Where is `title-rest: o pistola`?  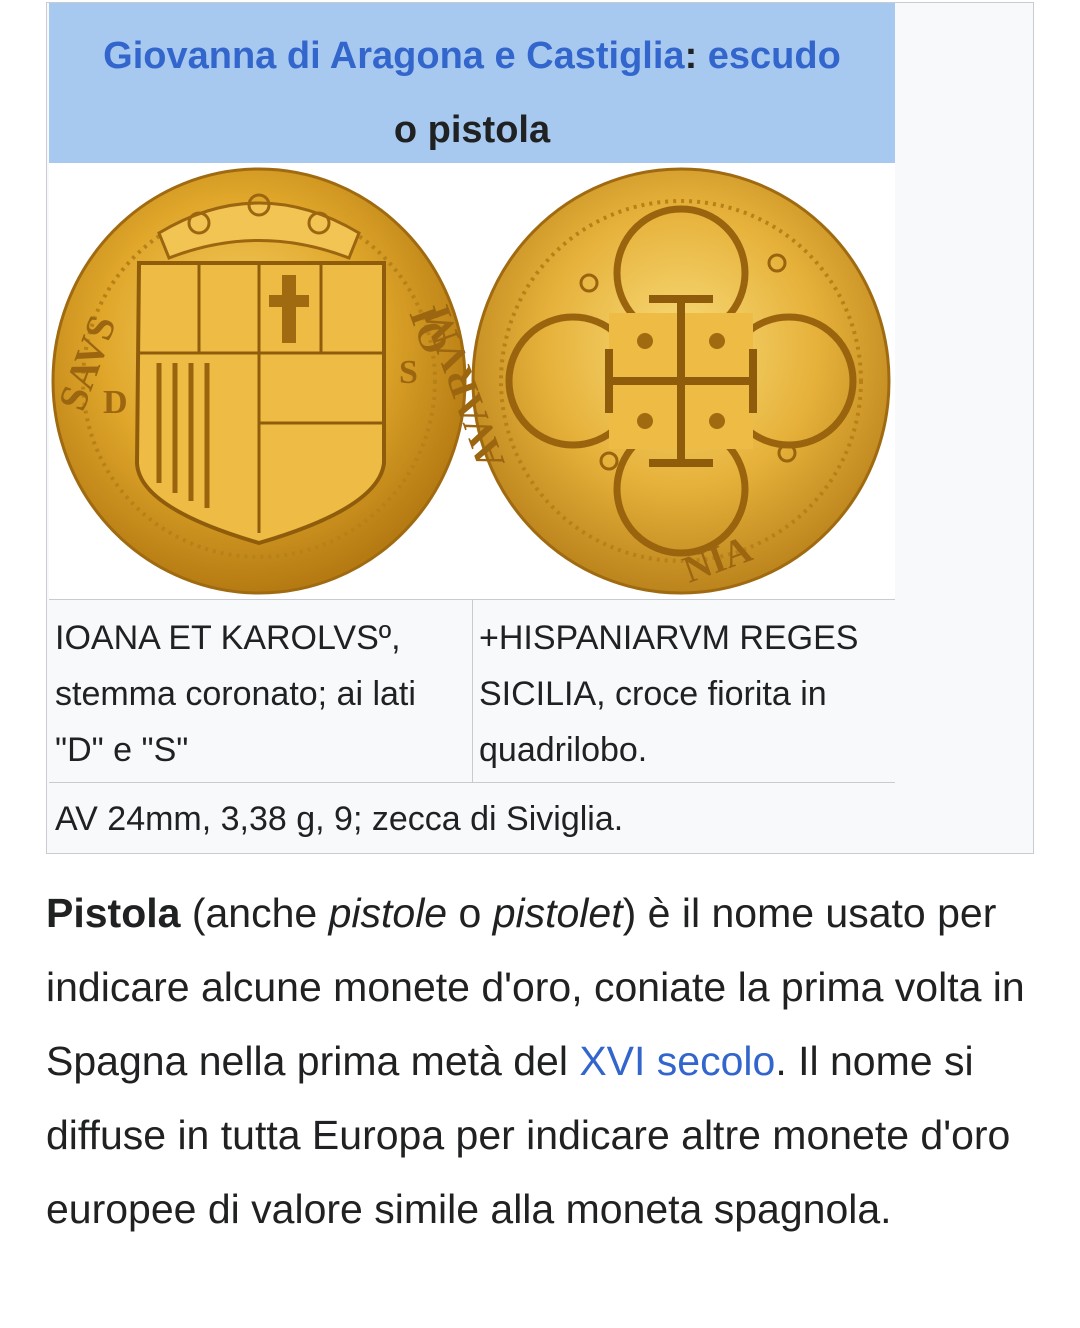 title-rest: o pistola is located at coordinates (472, 130).